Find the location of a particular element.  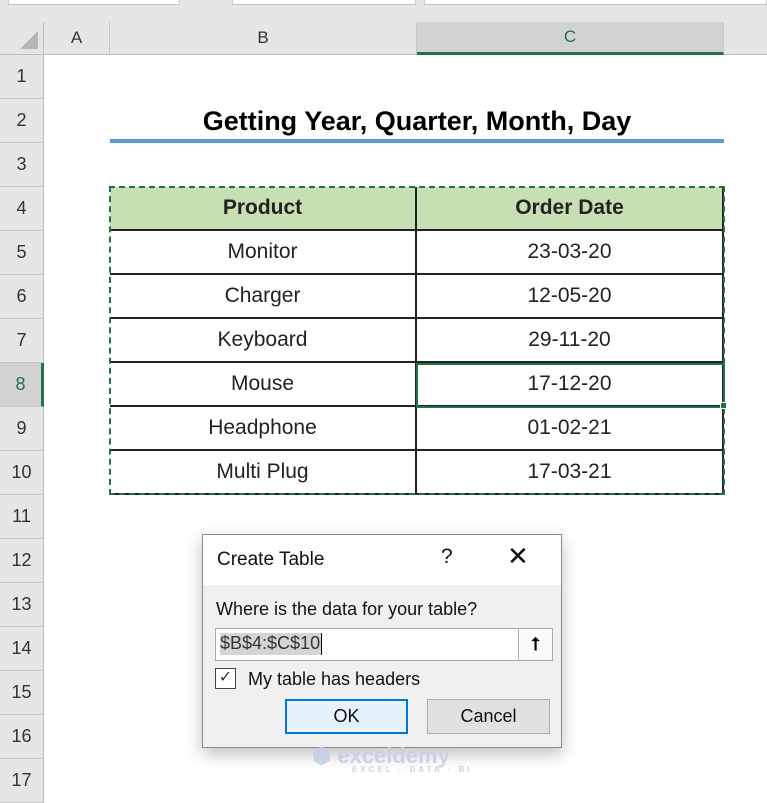

table-cell: Mouse is located at coordinates (263, 385).